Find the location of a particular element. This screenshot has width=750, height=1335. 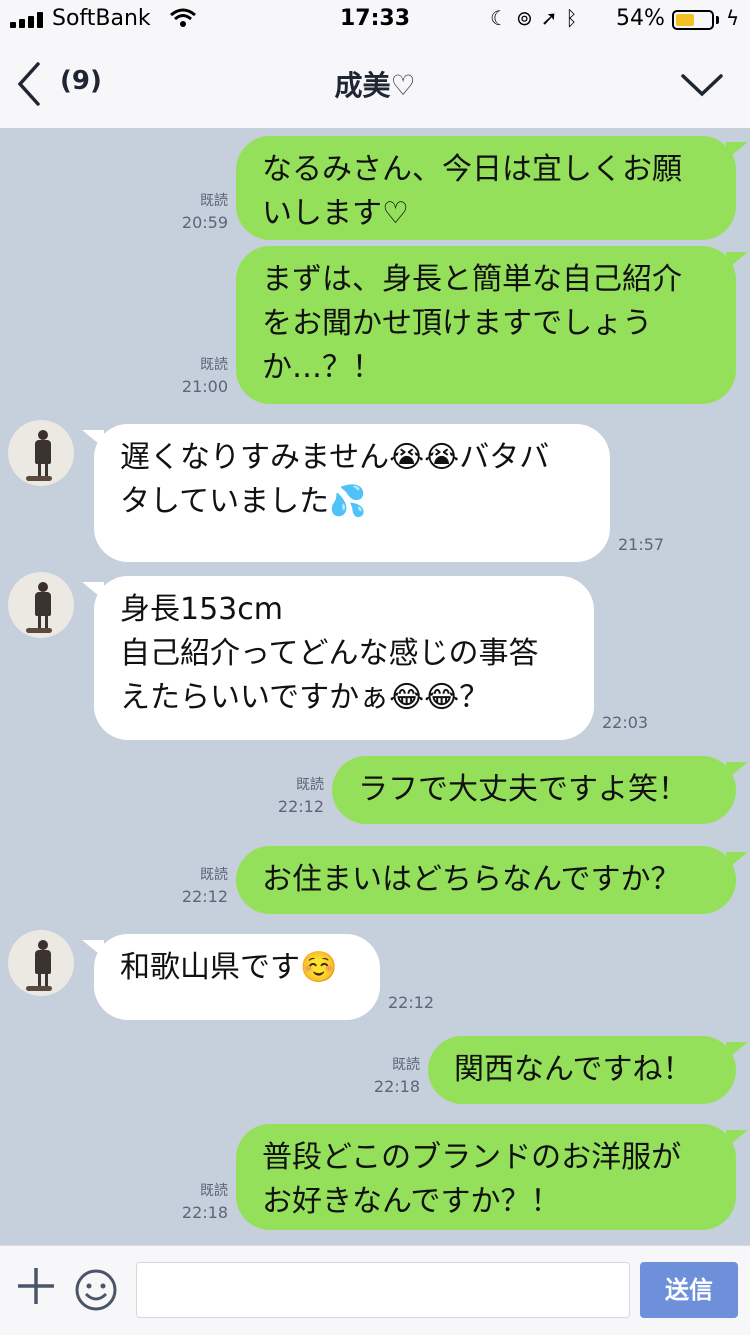

message-bubble: 遅くなりすみません😭😭バタバ タしていました💦 is located at coordinates (352, 493).